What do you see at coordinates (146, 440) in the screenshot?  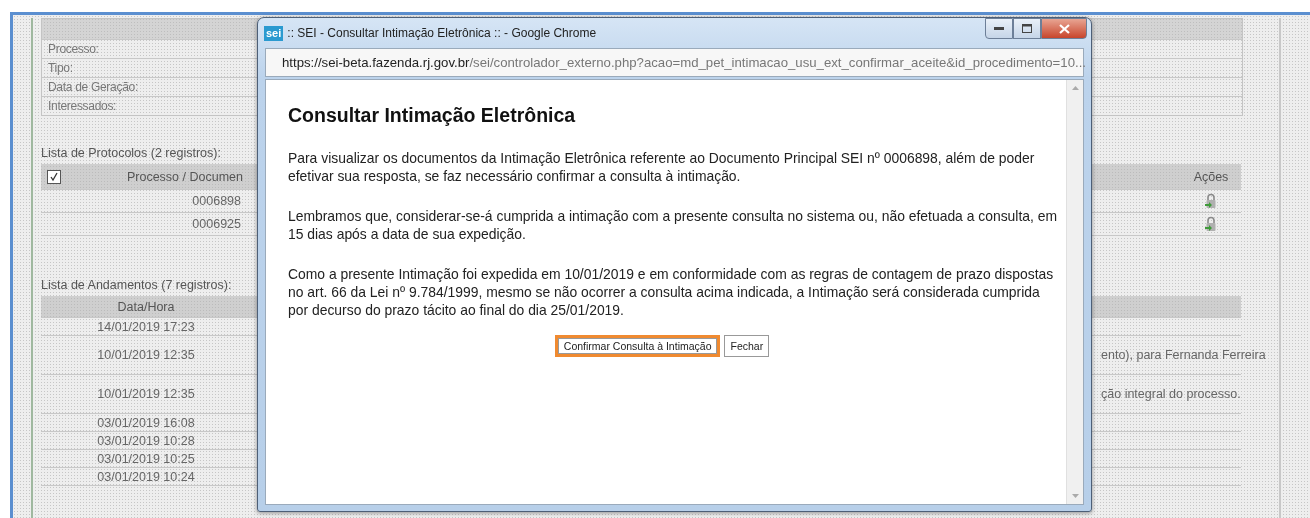 I see `table-cell: 03/01/2019 10:28` at bounding box center [146, 440].